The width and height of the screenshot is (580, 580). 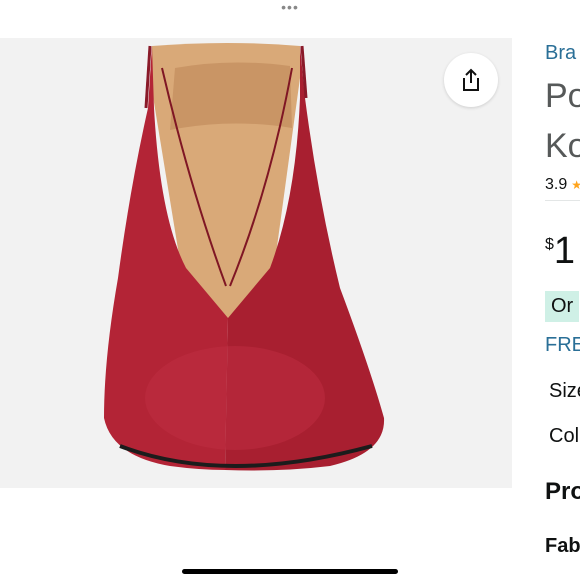 I want to click on rating: 3.9 ★, so click(x=562, y=185).